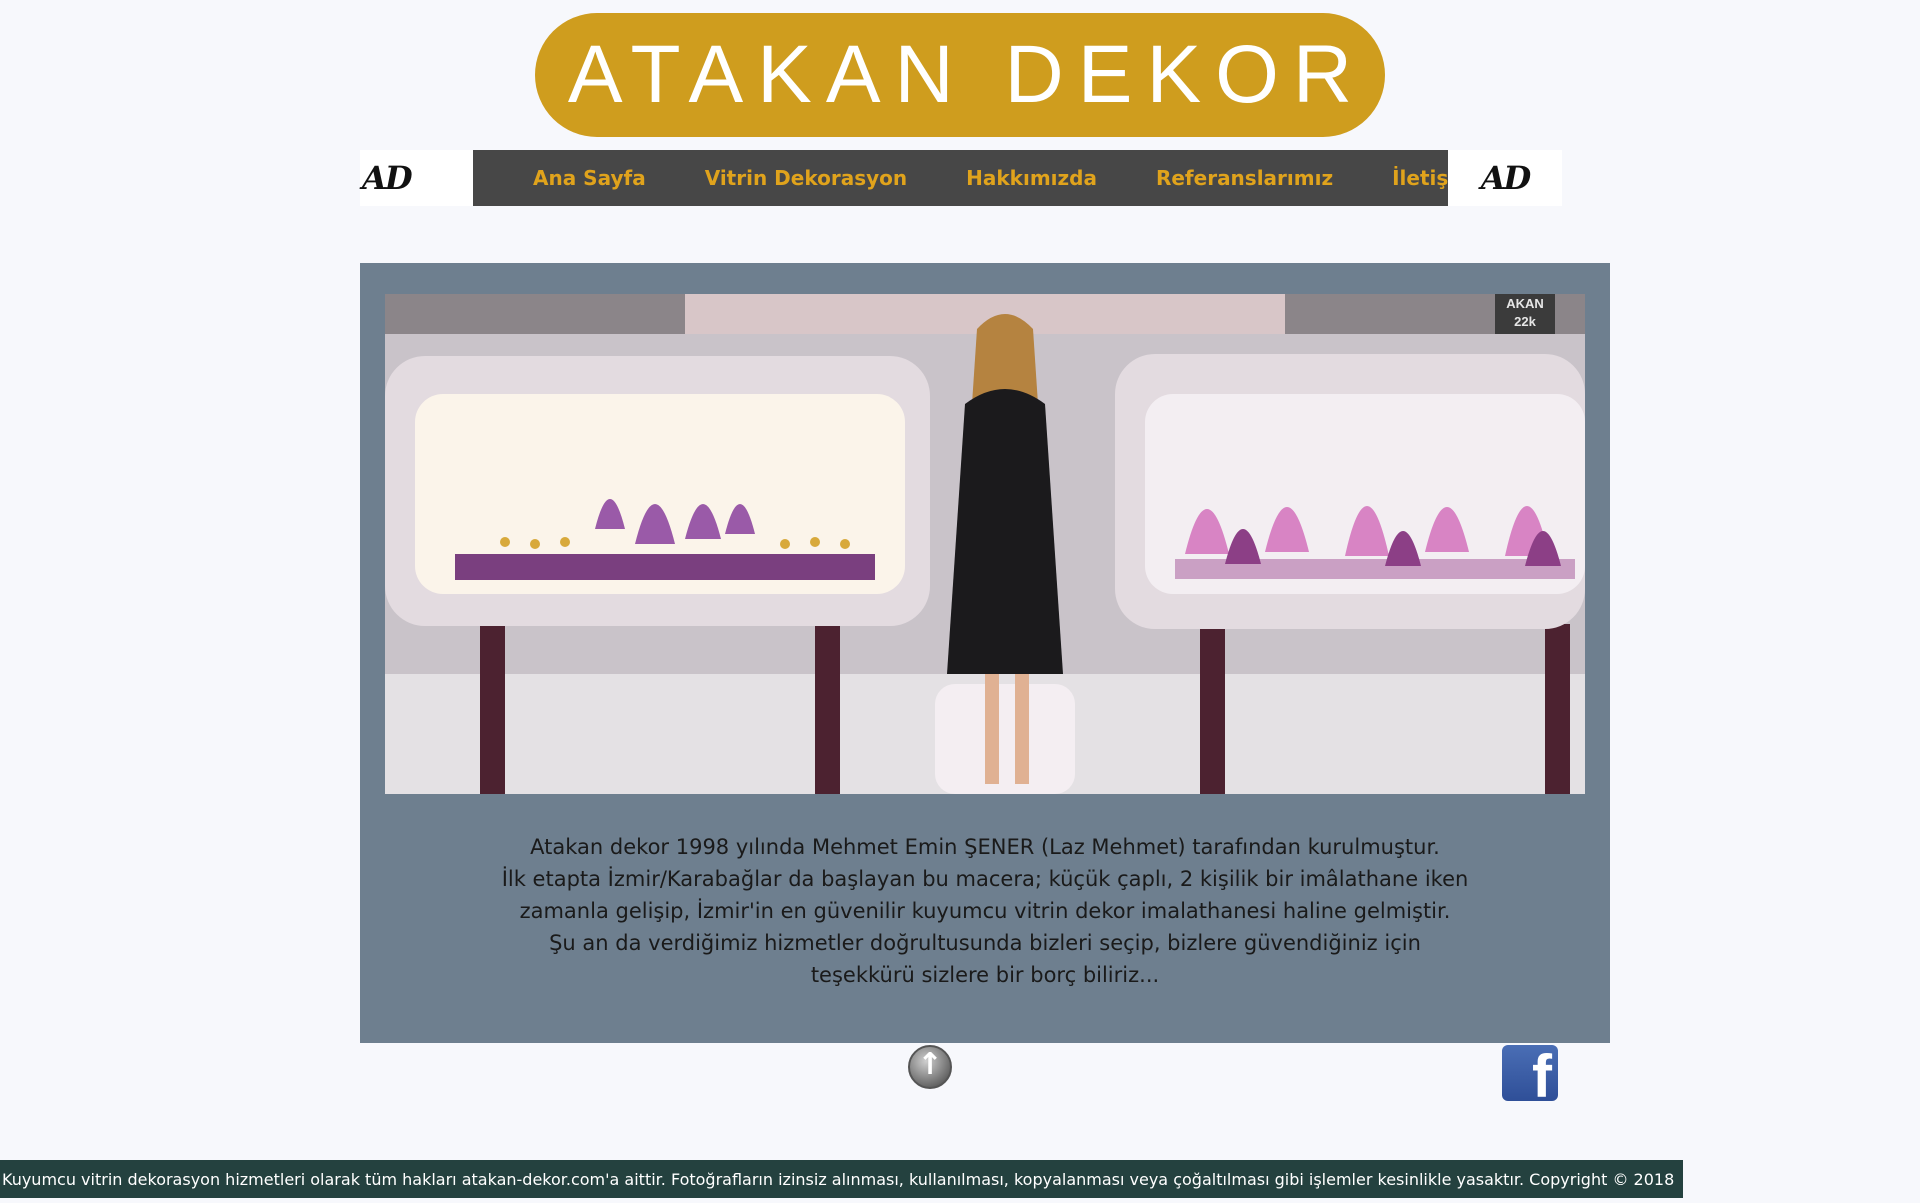 This screenshot has width=1920, height=1203. What do you see at coordinates (1542, 1073) in the screenshot?
I see `facebook-icon: f` at bounding box center [1542, 1073].